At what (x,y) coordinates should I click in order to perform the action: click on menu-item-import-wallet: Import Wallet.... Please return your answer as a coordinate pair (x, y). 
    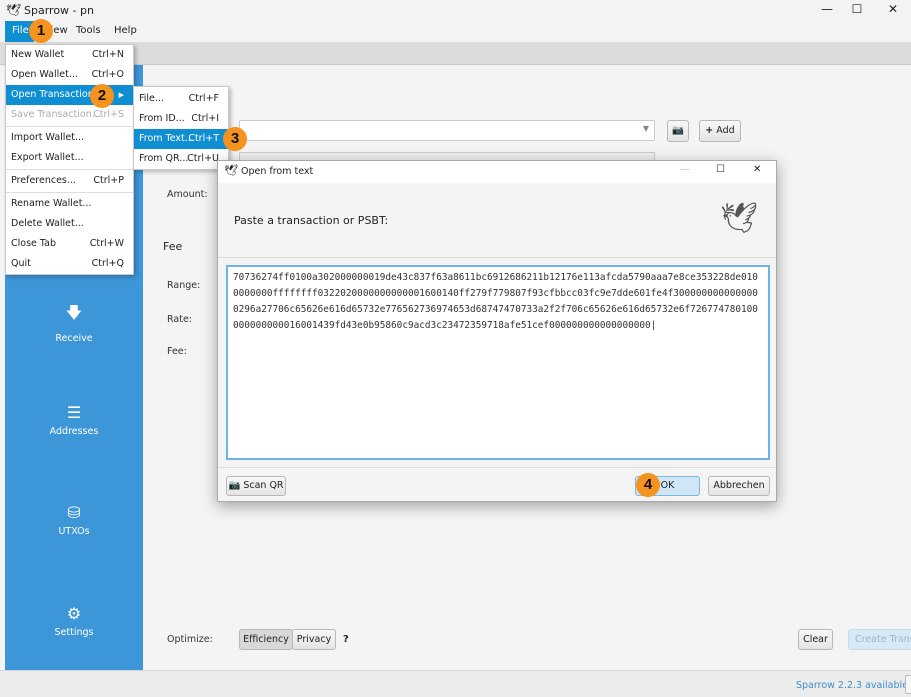
    Looking at the image, I should click on (69, 138).